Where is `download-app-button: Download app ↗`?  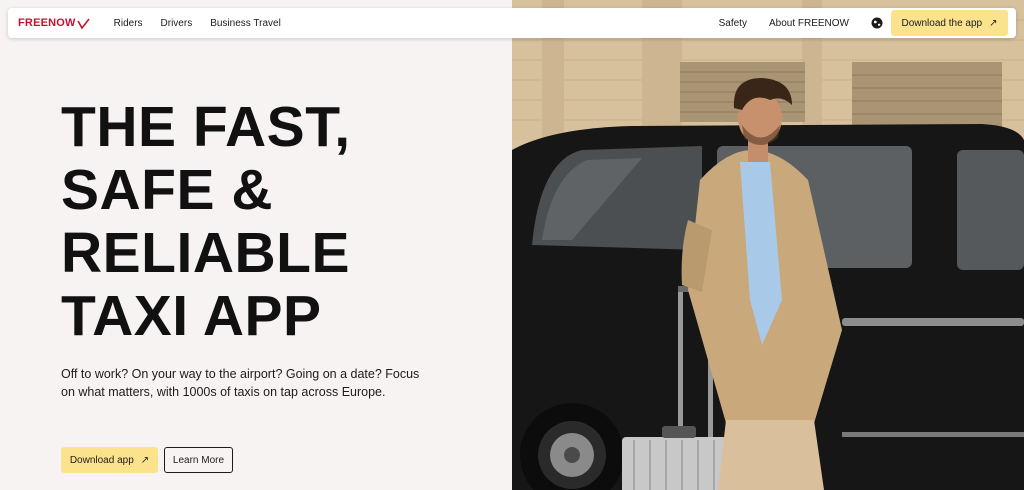
download-app-button: Download app ↗ is located at coordinates (109, 460).